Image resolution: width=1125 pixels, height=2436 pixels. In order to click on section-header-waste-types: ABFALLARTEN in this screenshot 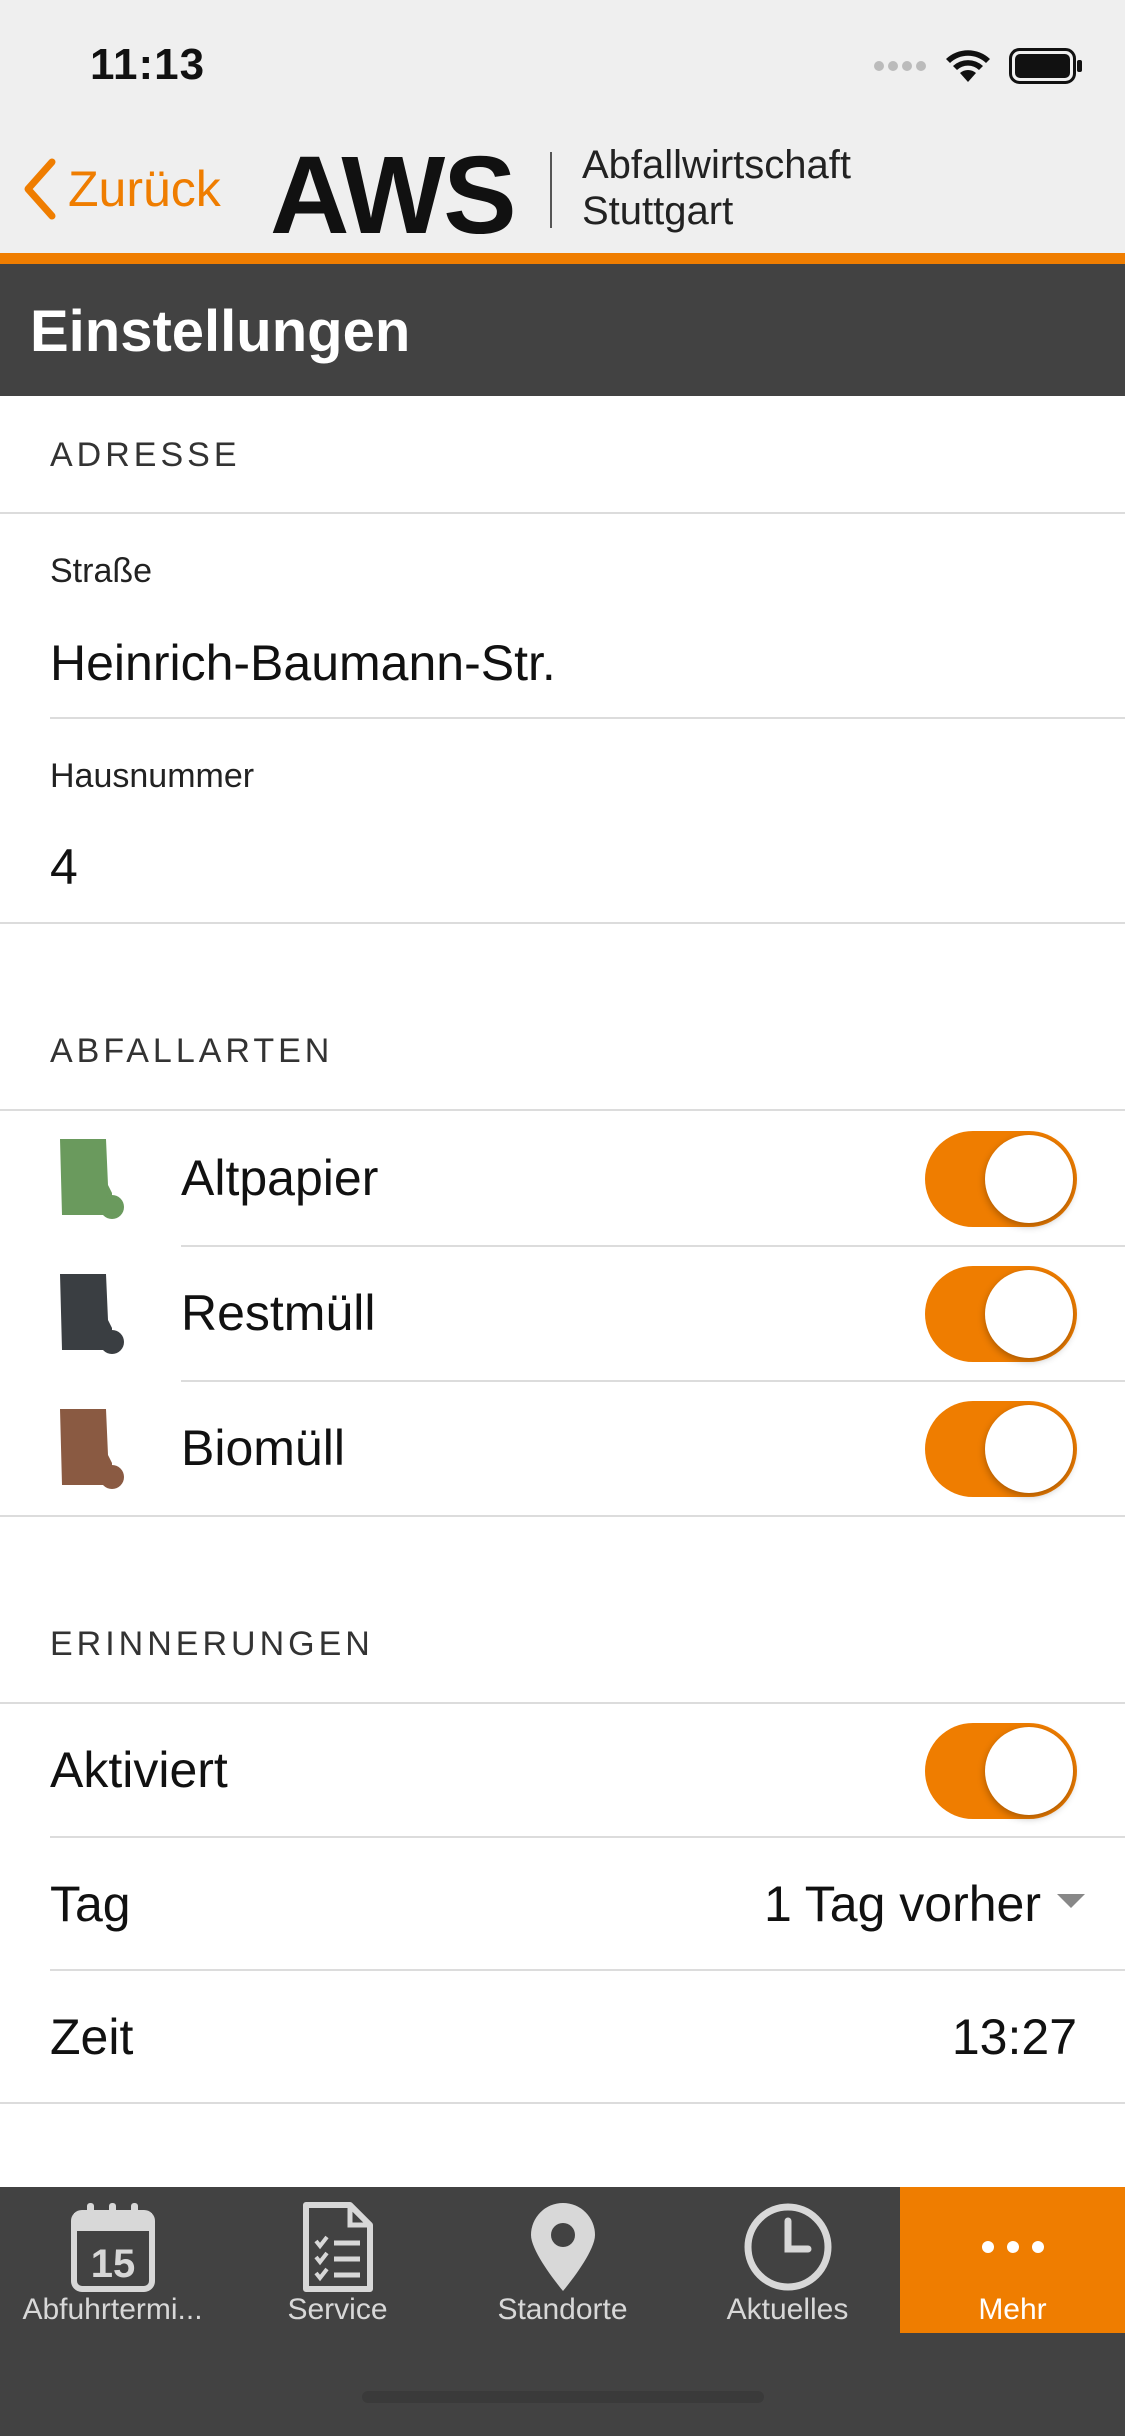, I will do `click(192, 1051)`.